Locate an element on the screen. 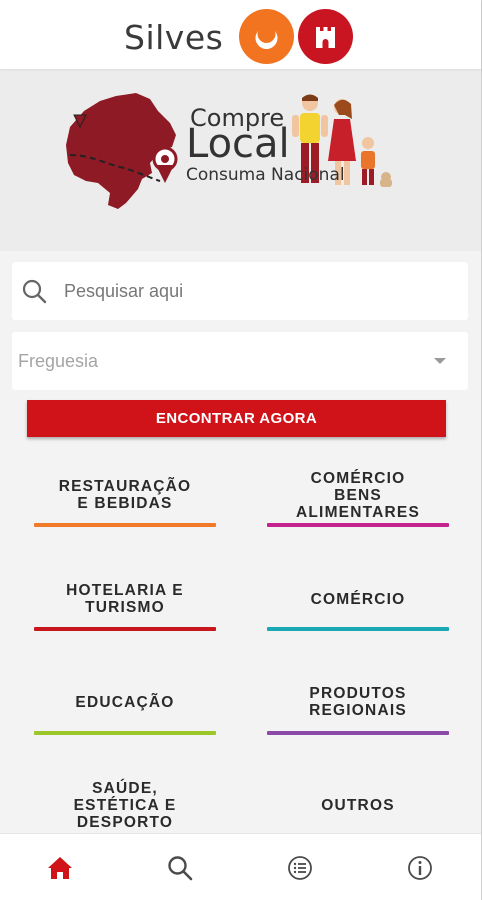 The image size is (482, 900). slogan-consuma: Consuma Nacional is located at coordinates (265, 175).